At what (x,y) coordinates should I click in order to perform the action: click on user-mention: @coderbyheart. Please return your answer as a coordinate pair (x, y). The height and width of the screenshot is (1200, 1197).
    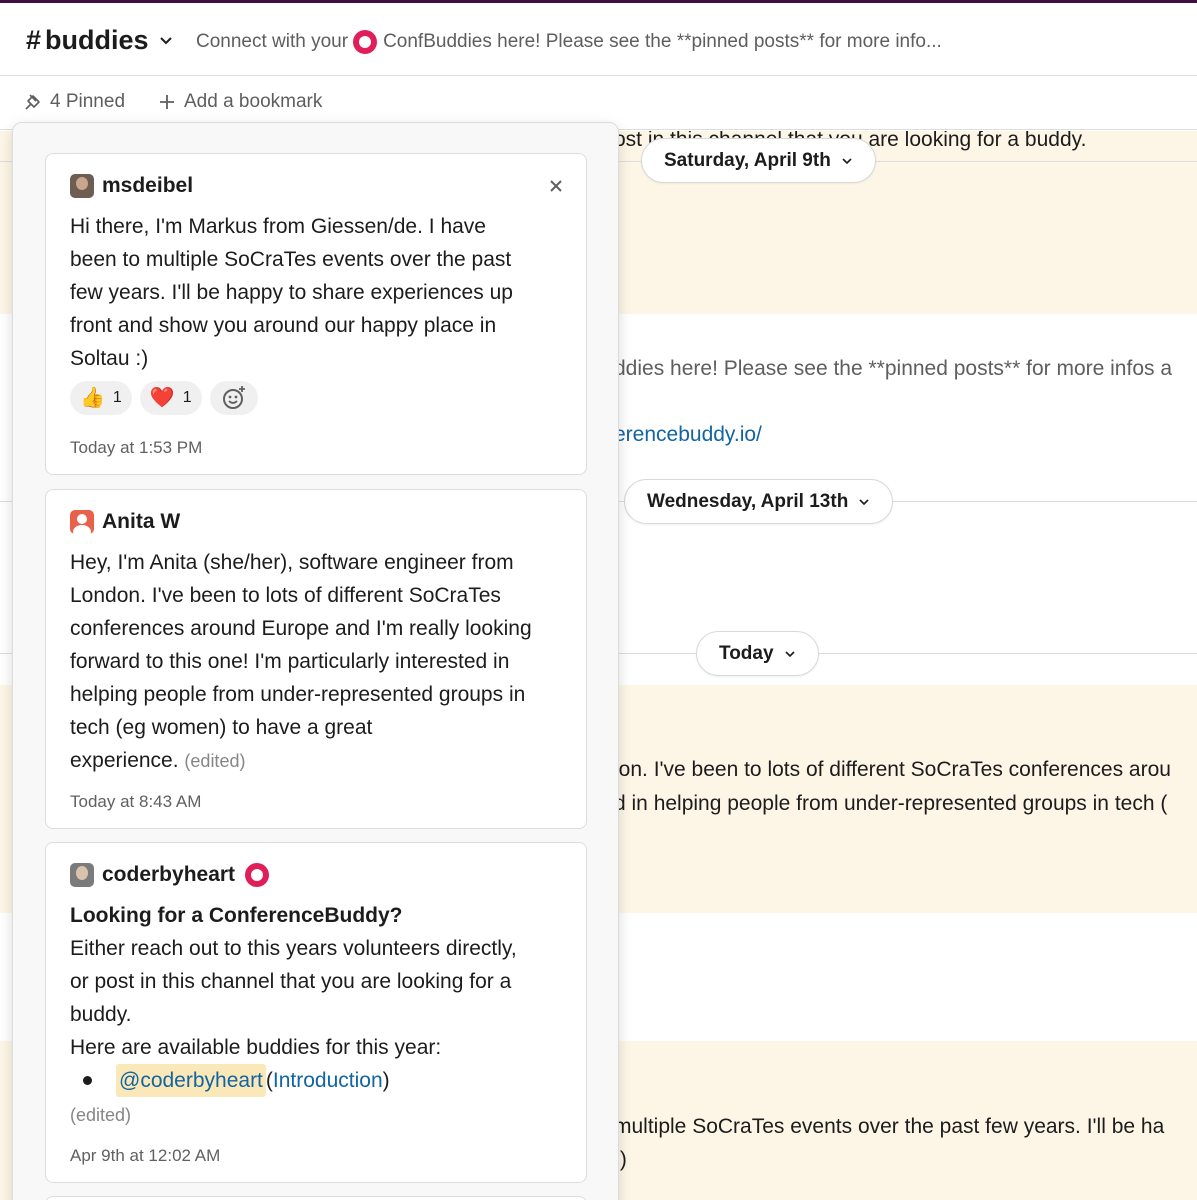
    Looking at the image, I should click on (191, 1080).